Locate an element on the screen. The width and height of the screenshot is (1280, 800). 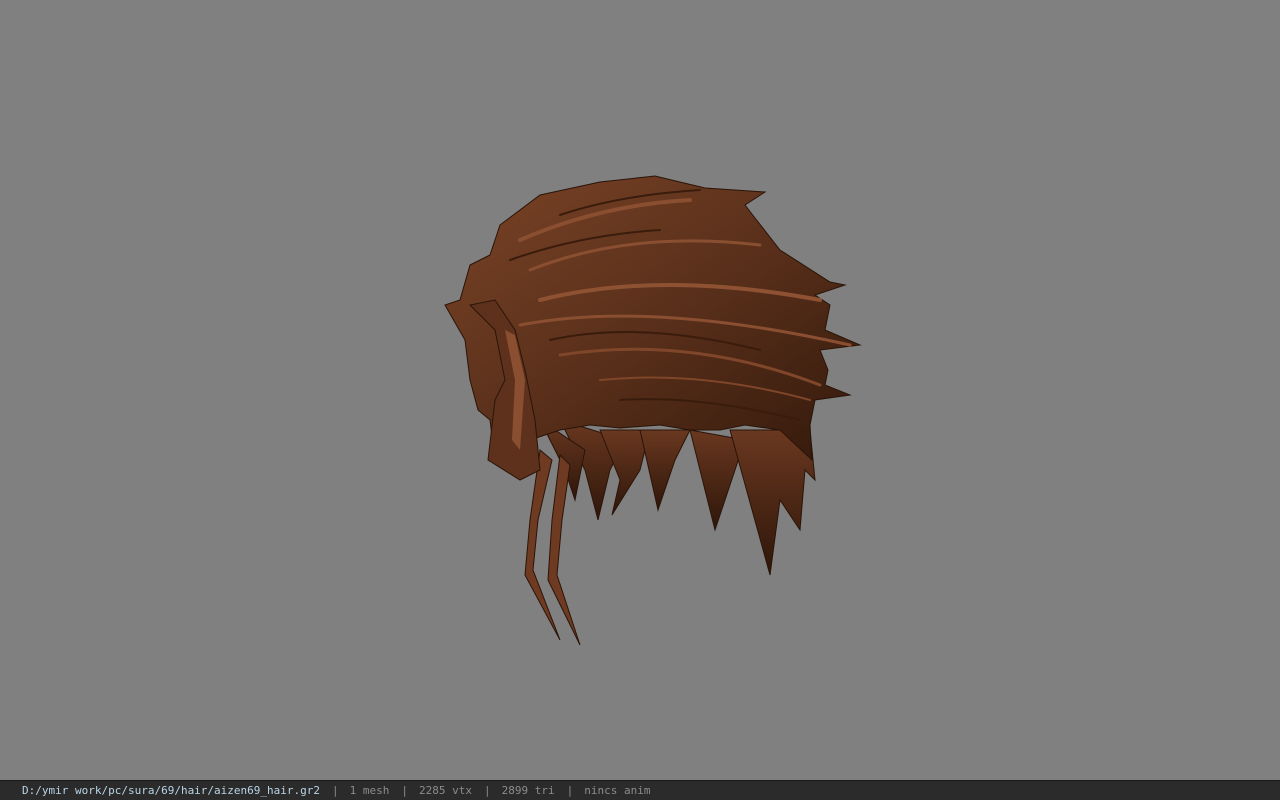
triangle-count: 2899 tri is located at coordinates (528, 790).